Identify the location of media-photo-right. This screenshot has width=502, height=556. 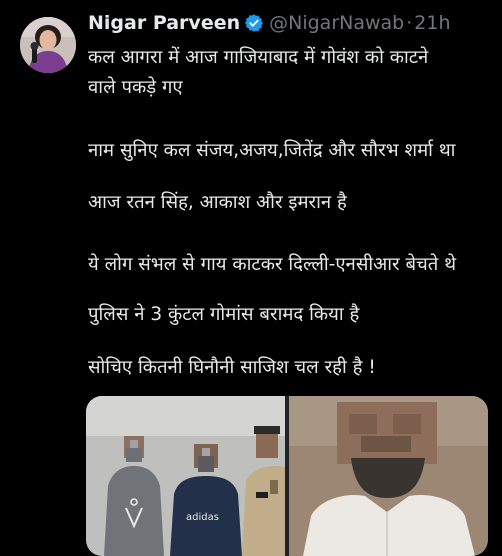
(388, 476).